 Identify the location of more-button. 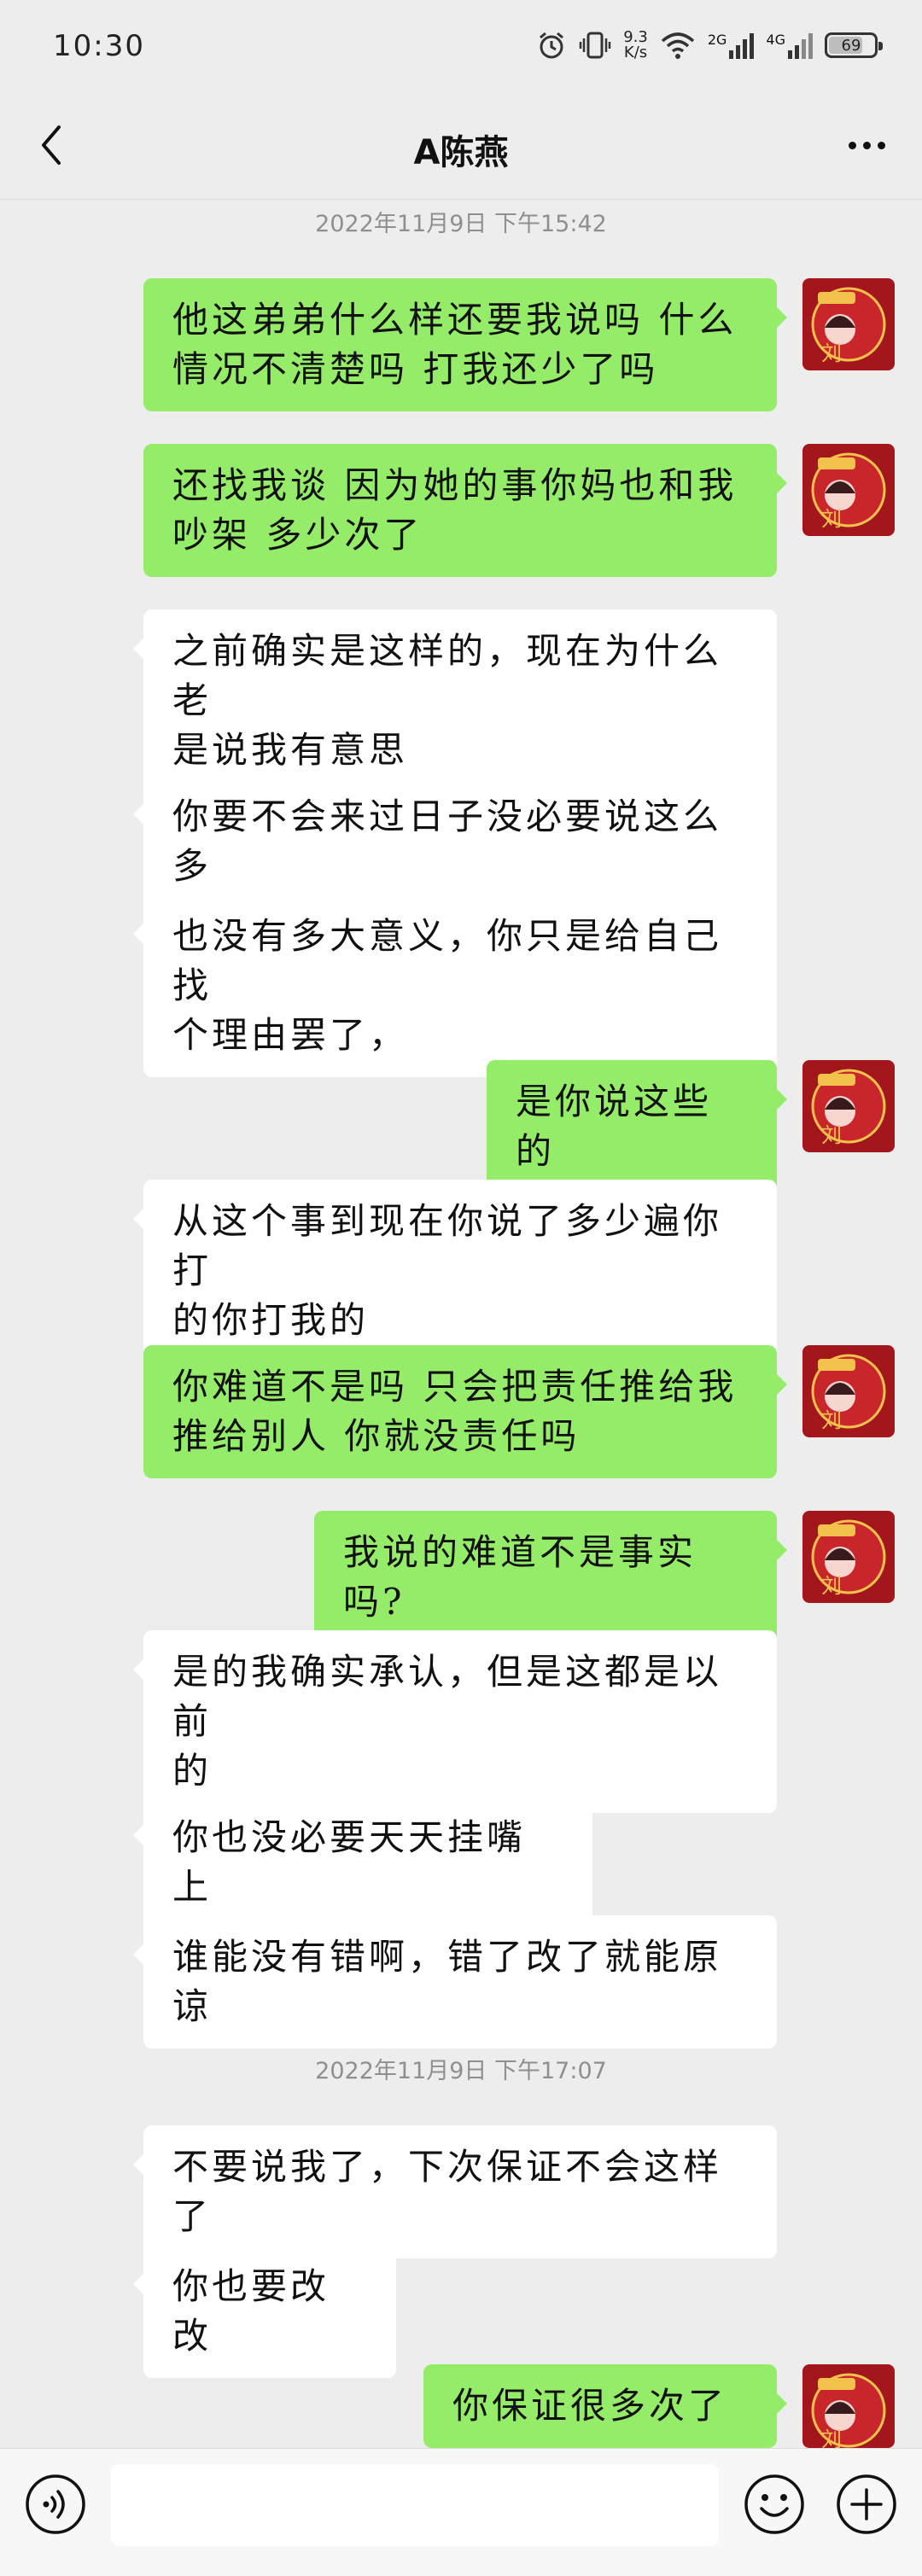
(866, 145).